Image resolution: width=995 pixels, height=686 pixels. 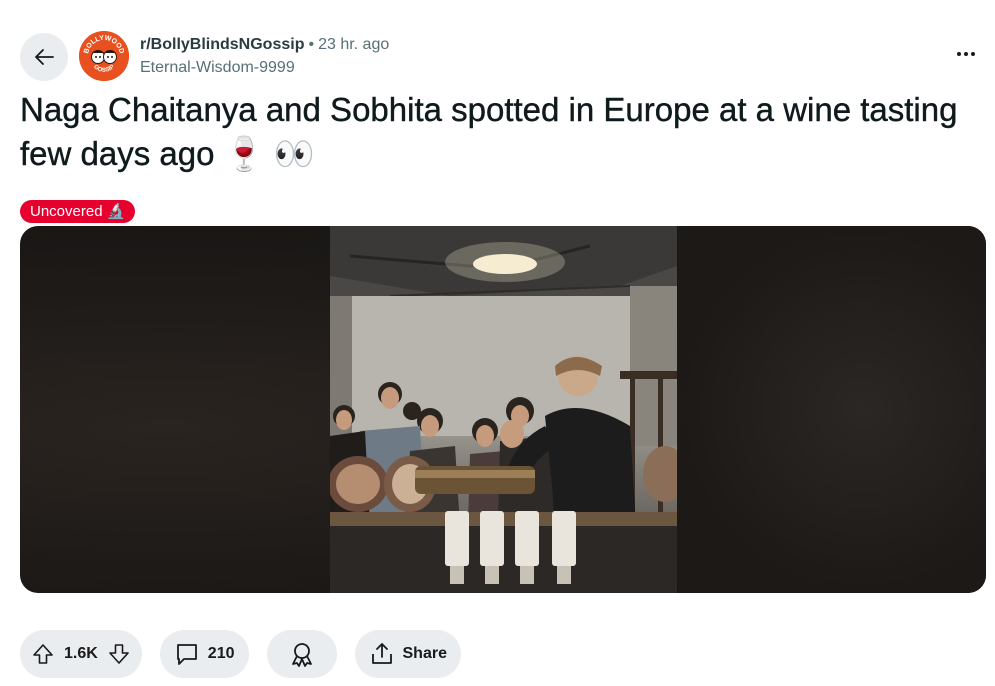 I want to click on award-button, so click(x=301, y=654).